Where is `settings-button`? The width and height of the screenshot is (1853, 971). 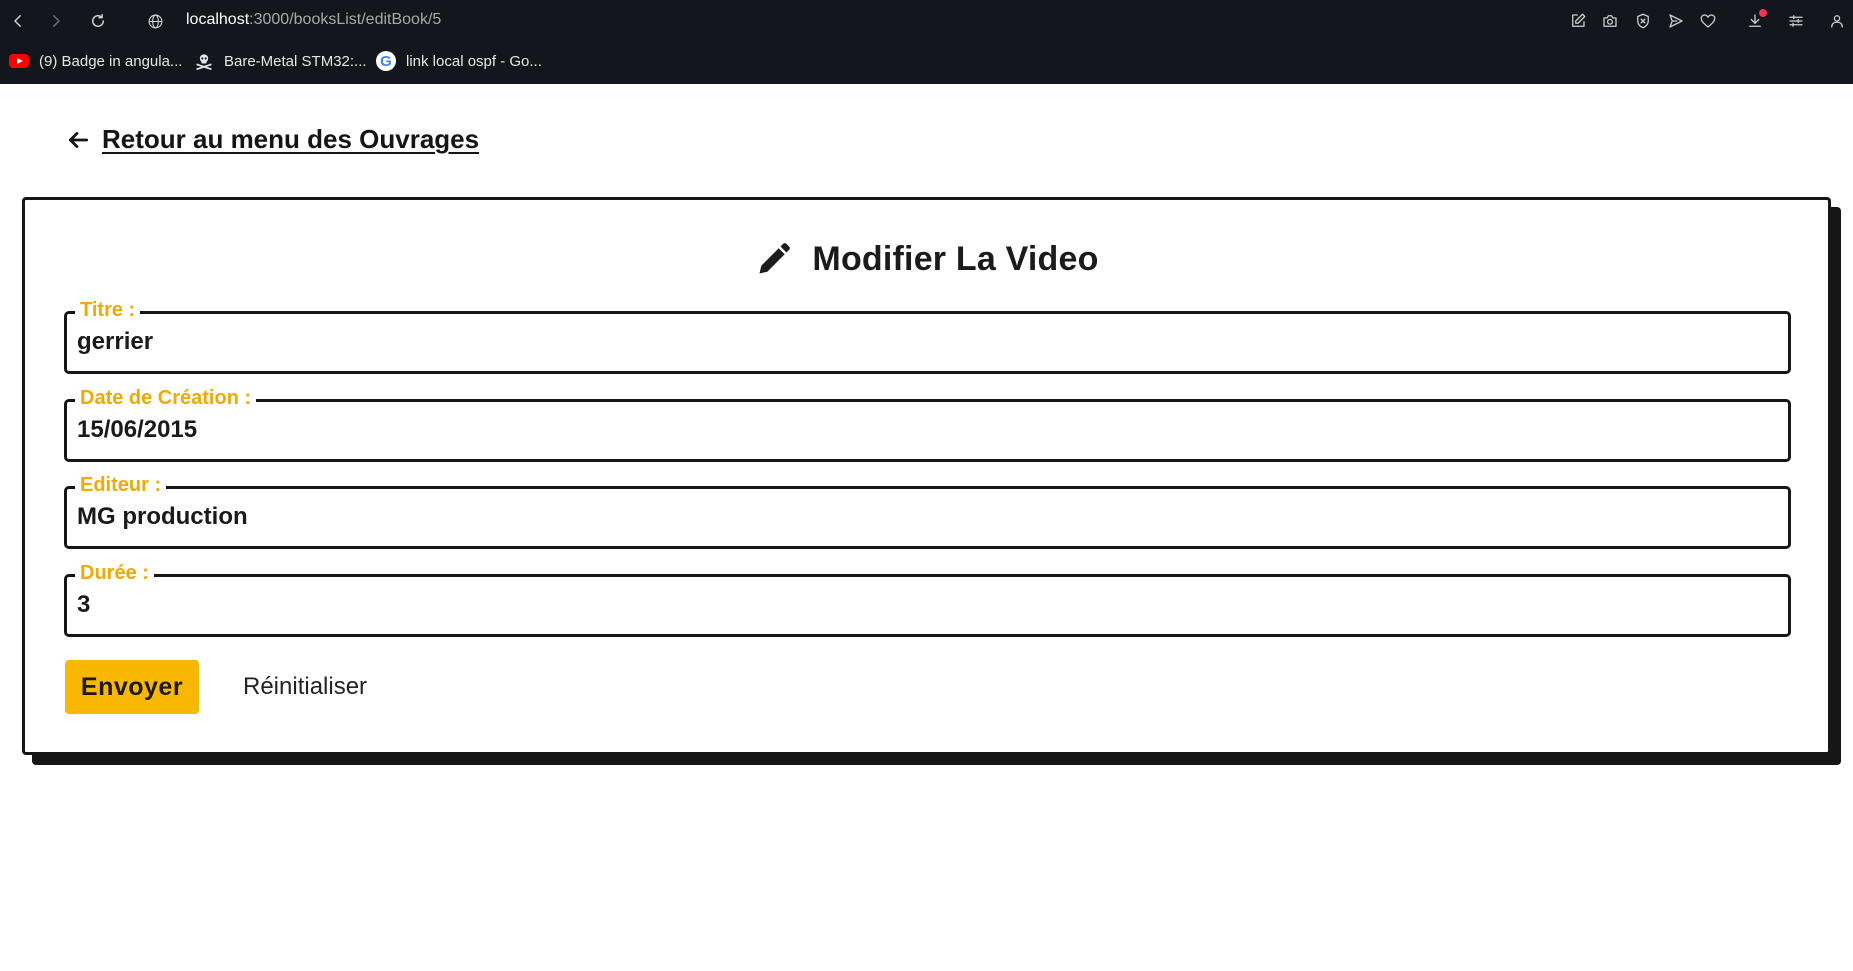
settings-button is located at coordinates (1796, 21).